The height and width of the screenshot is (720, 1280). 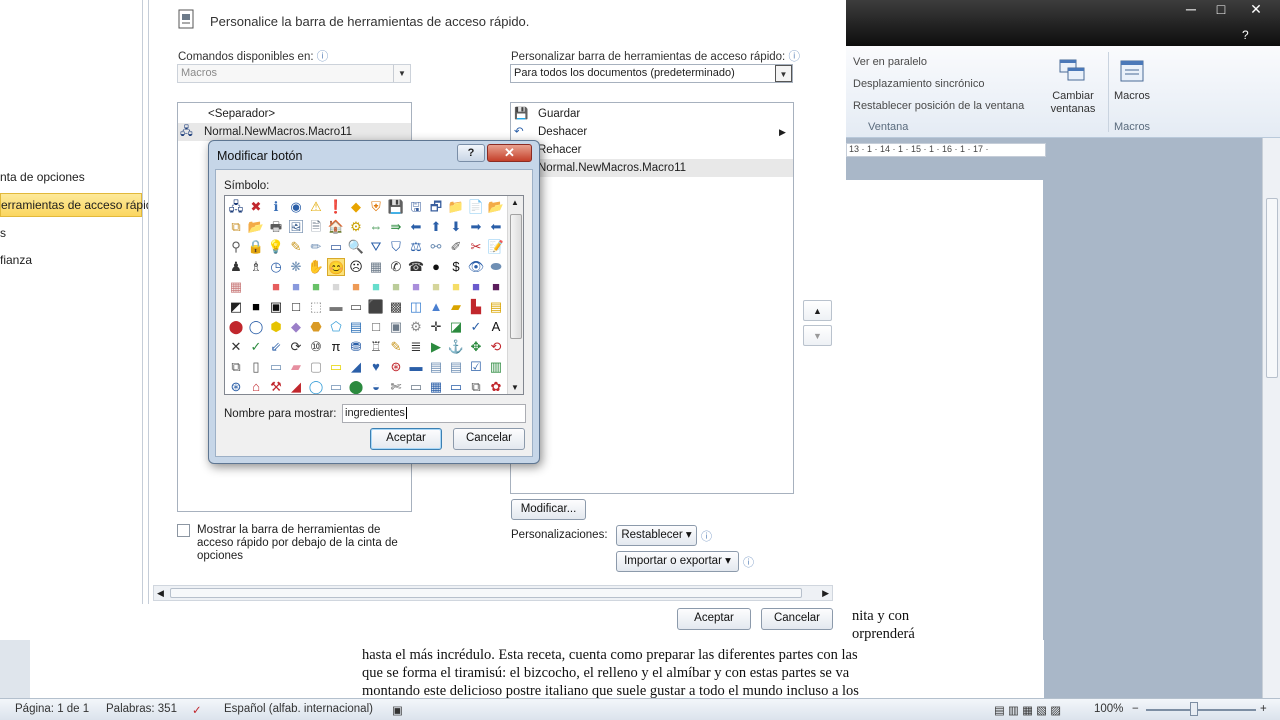 What do you see at coordinates (456, 347) in the screenshot?
I see `symbol-cell: ⚓` at bounding box center [456, 347].